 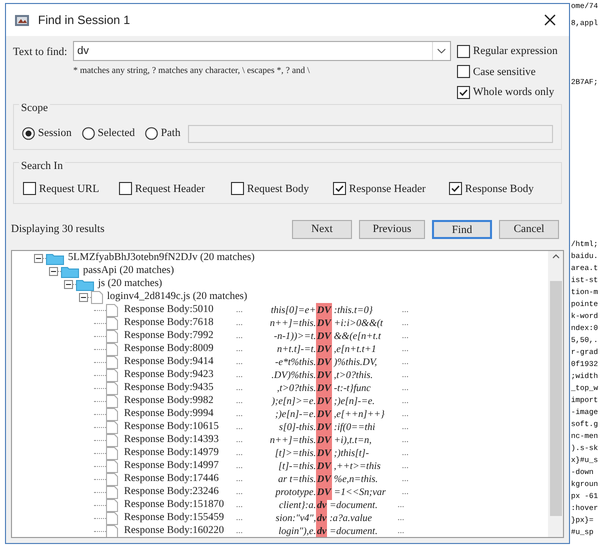 I want to click on result-label: Response Body:8009, so click(x=180, y=349).